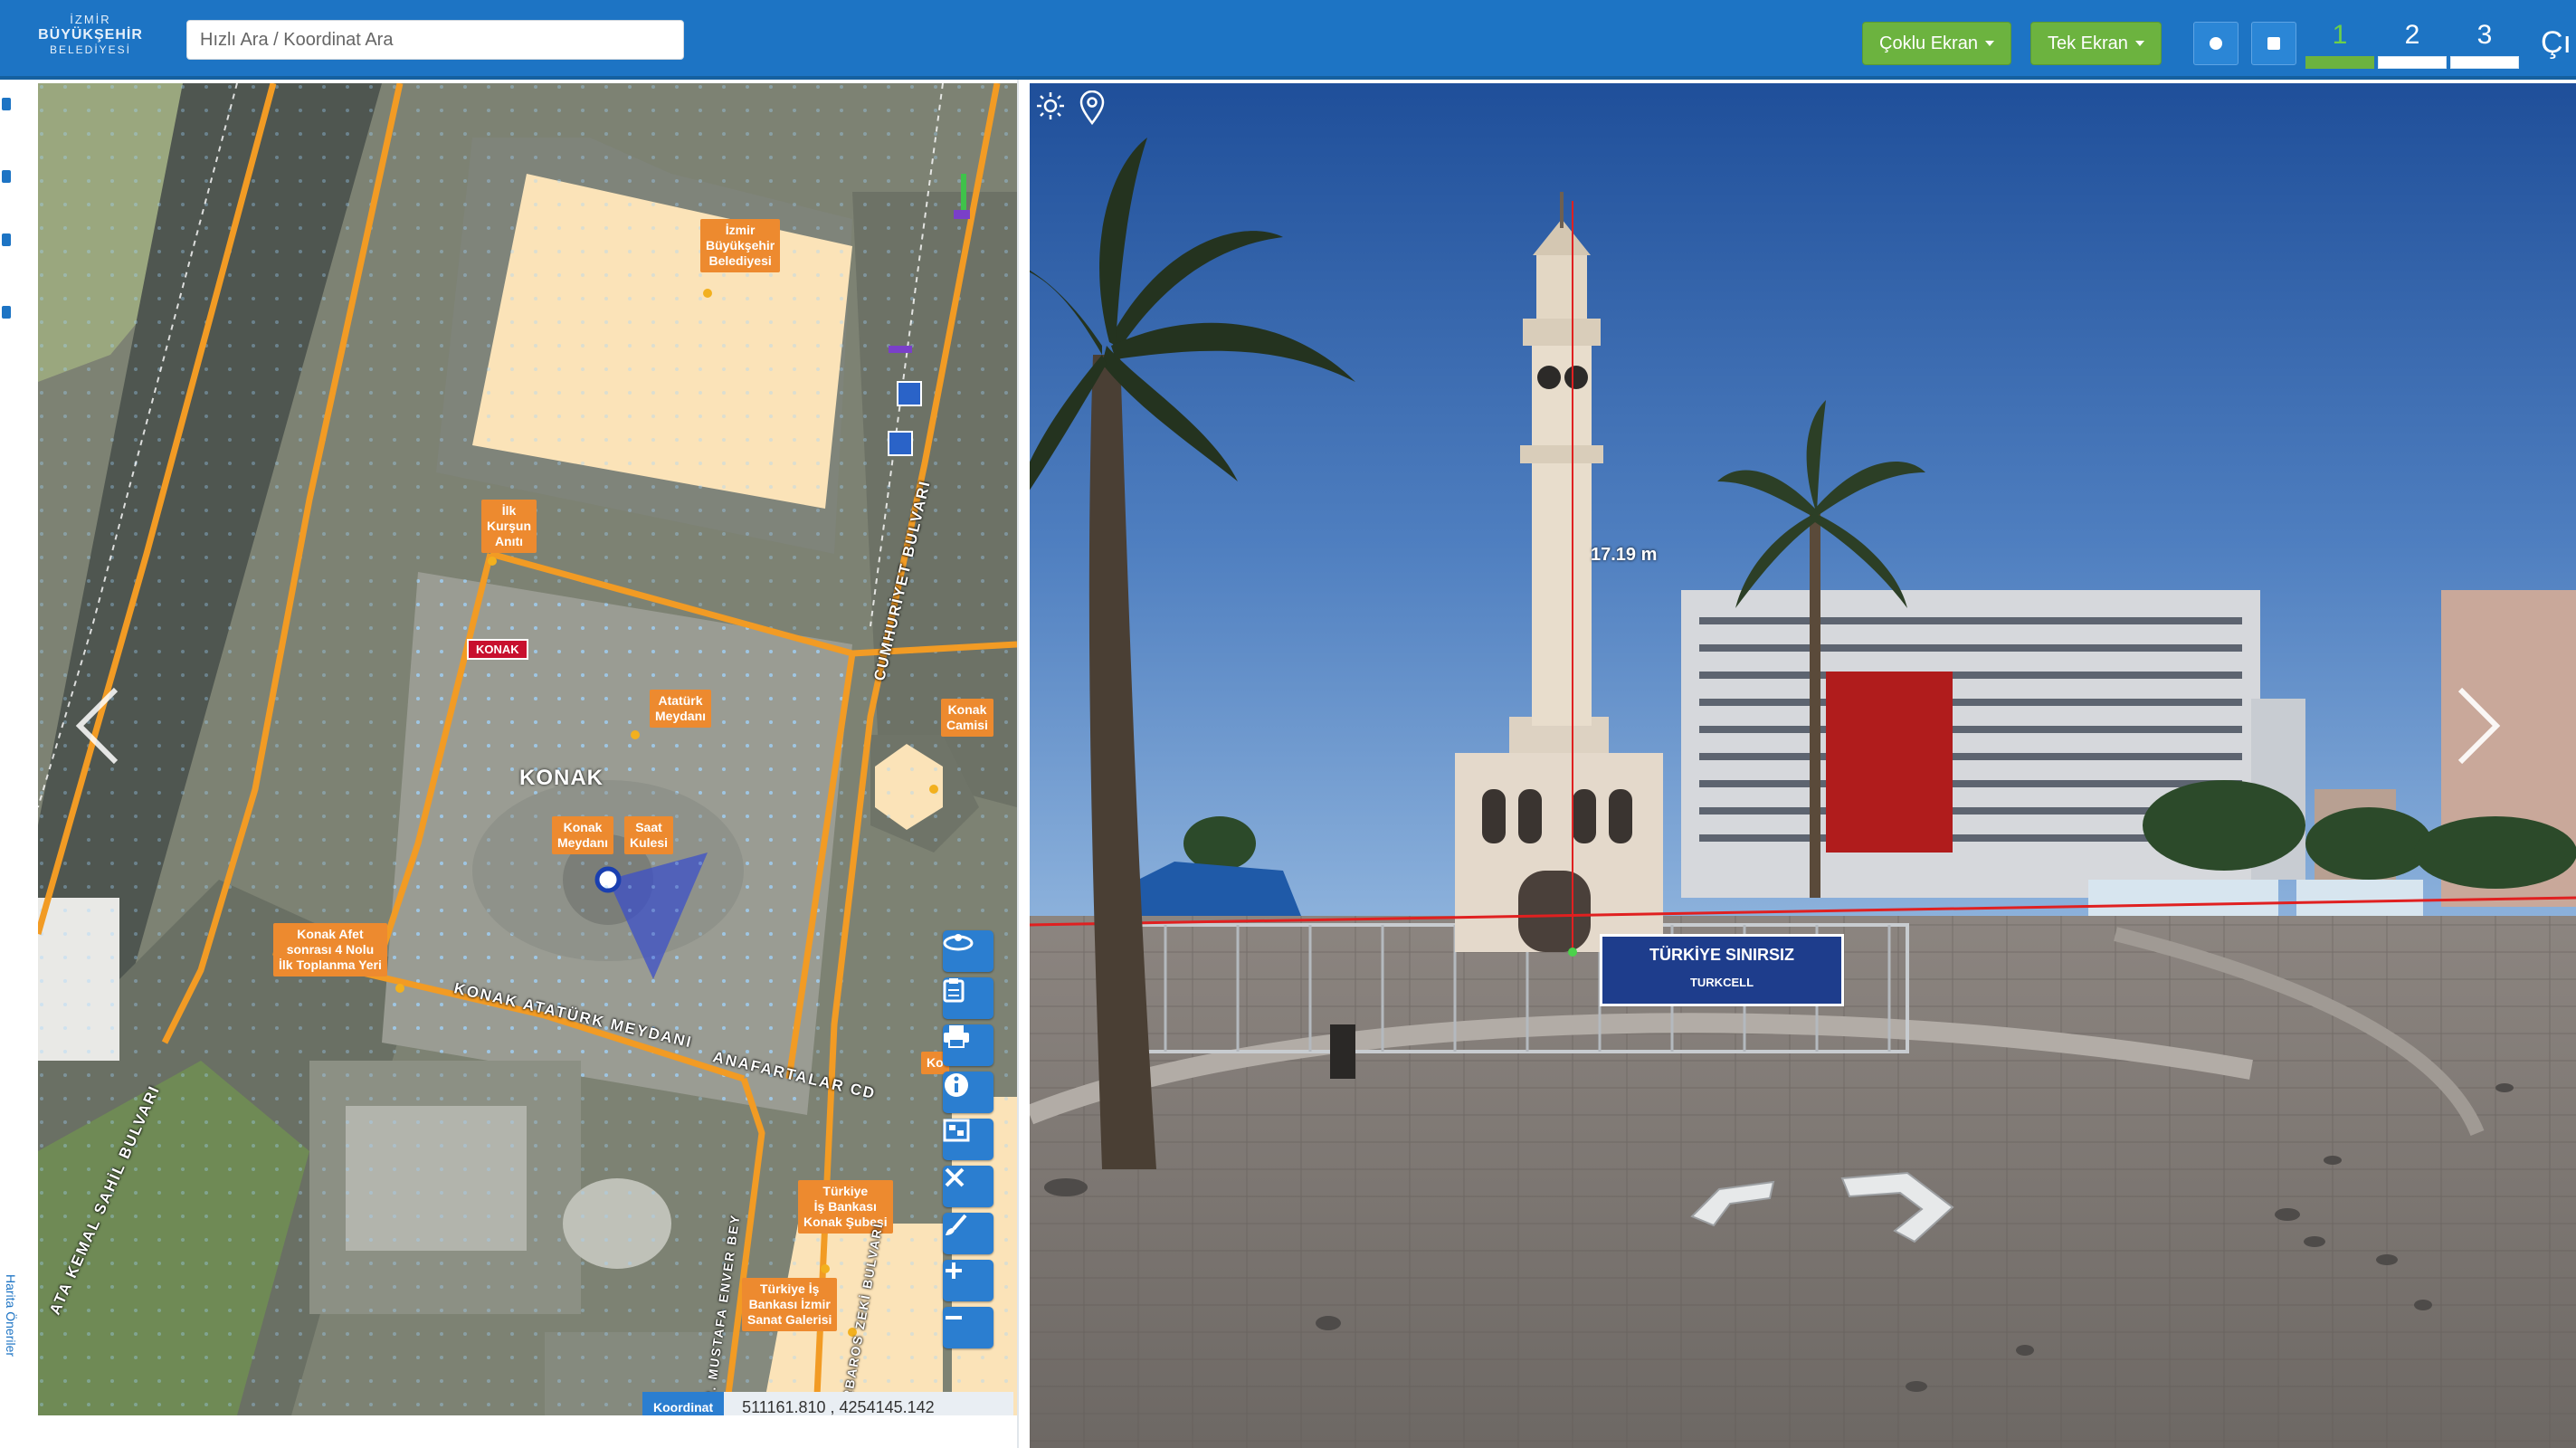 The height and width of the screenshot is (1448, 2576). What do you see at coordinates (2485, 63) in the screenshot?
I see `page-3-indicator` at bounding box center [2485, 63].